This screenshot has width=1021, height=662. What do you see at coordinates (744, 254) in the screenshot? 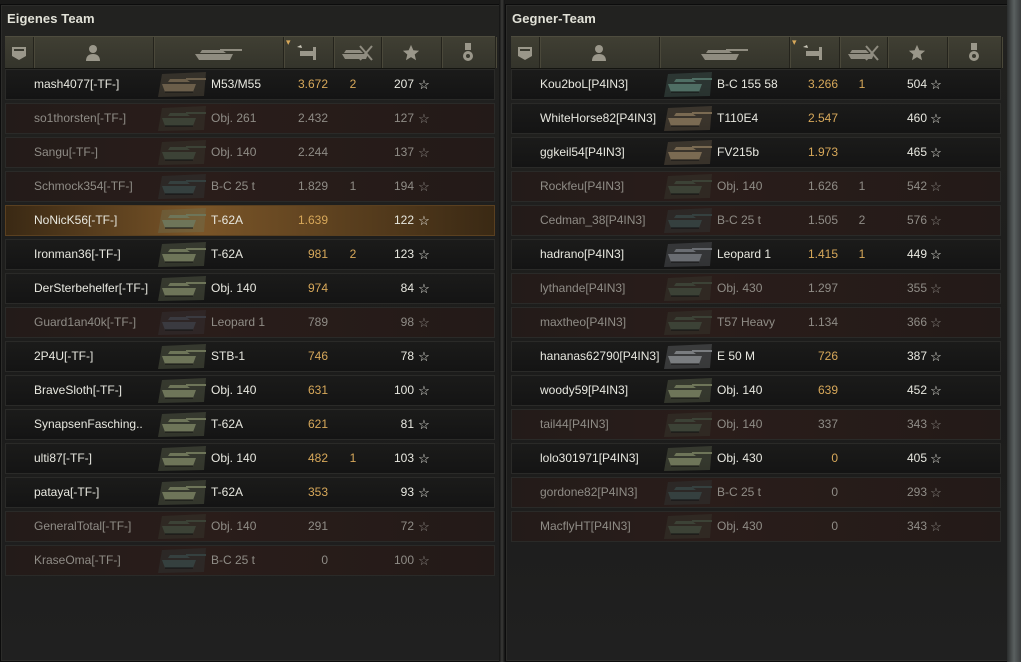
I see `tank-name: Leopard 1` at bounding box center [744, 254].